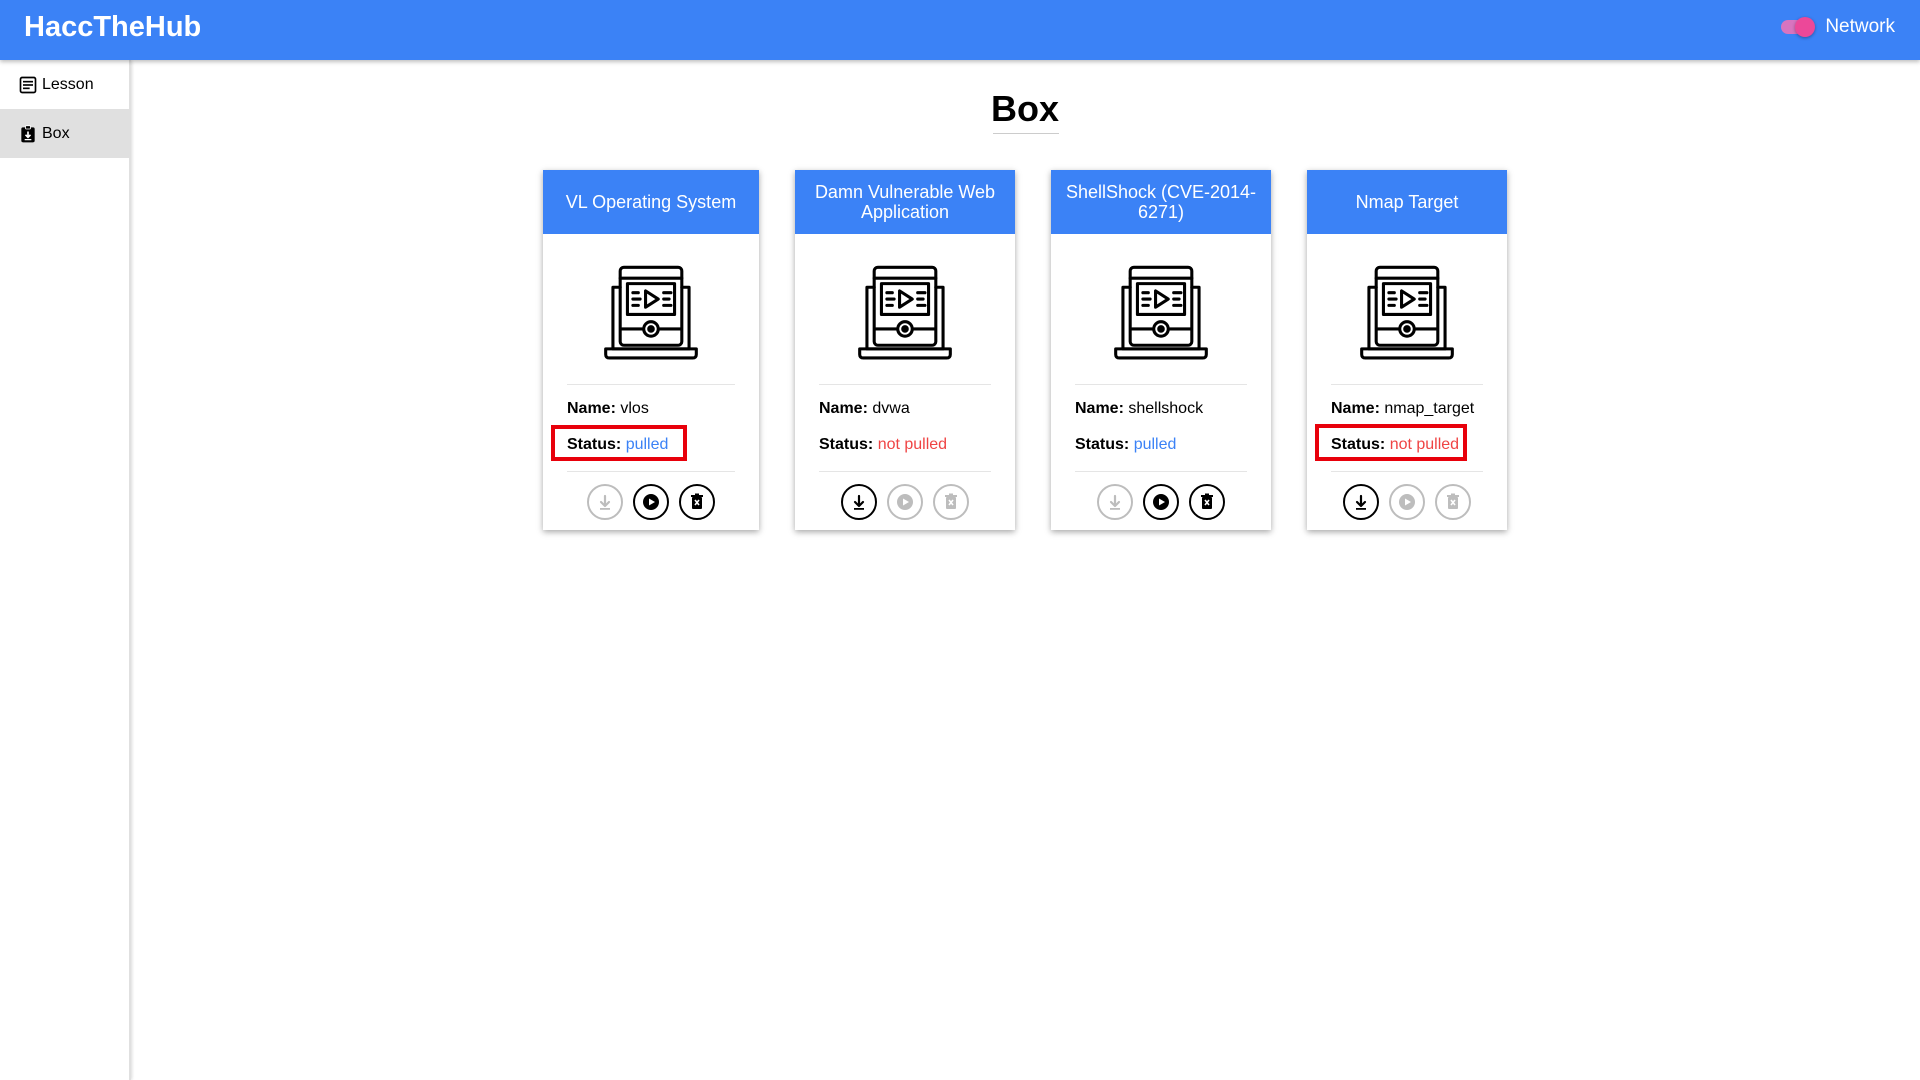 The image size is (1920, 1080). What do you see at coordinates (1155, 444) in the screenshot?
I see `status-value: pulled` at bounding box center [1155, 444].